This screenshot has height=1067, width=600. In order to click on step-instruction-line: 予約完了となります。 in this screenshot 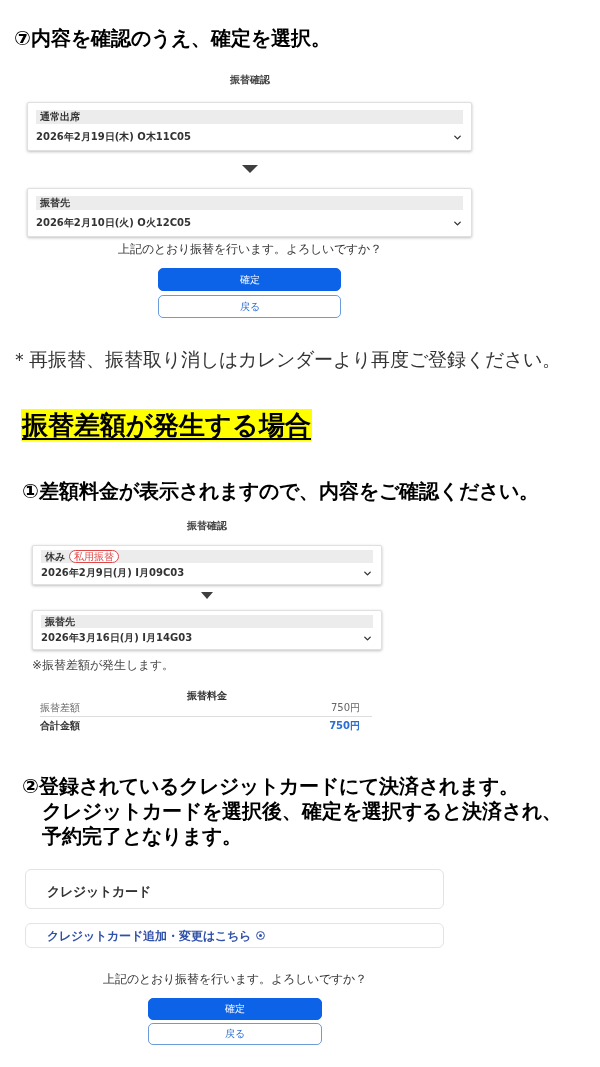, I will do `click(142, 836)`.